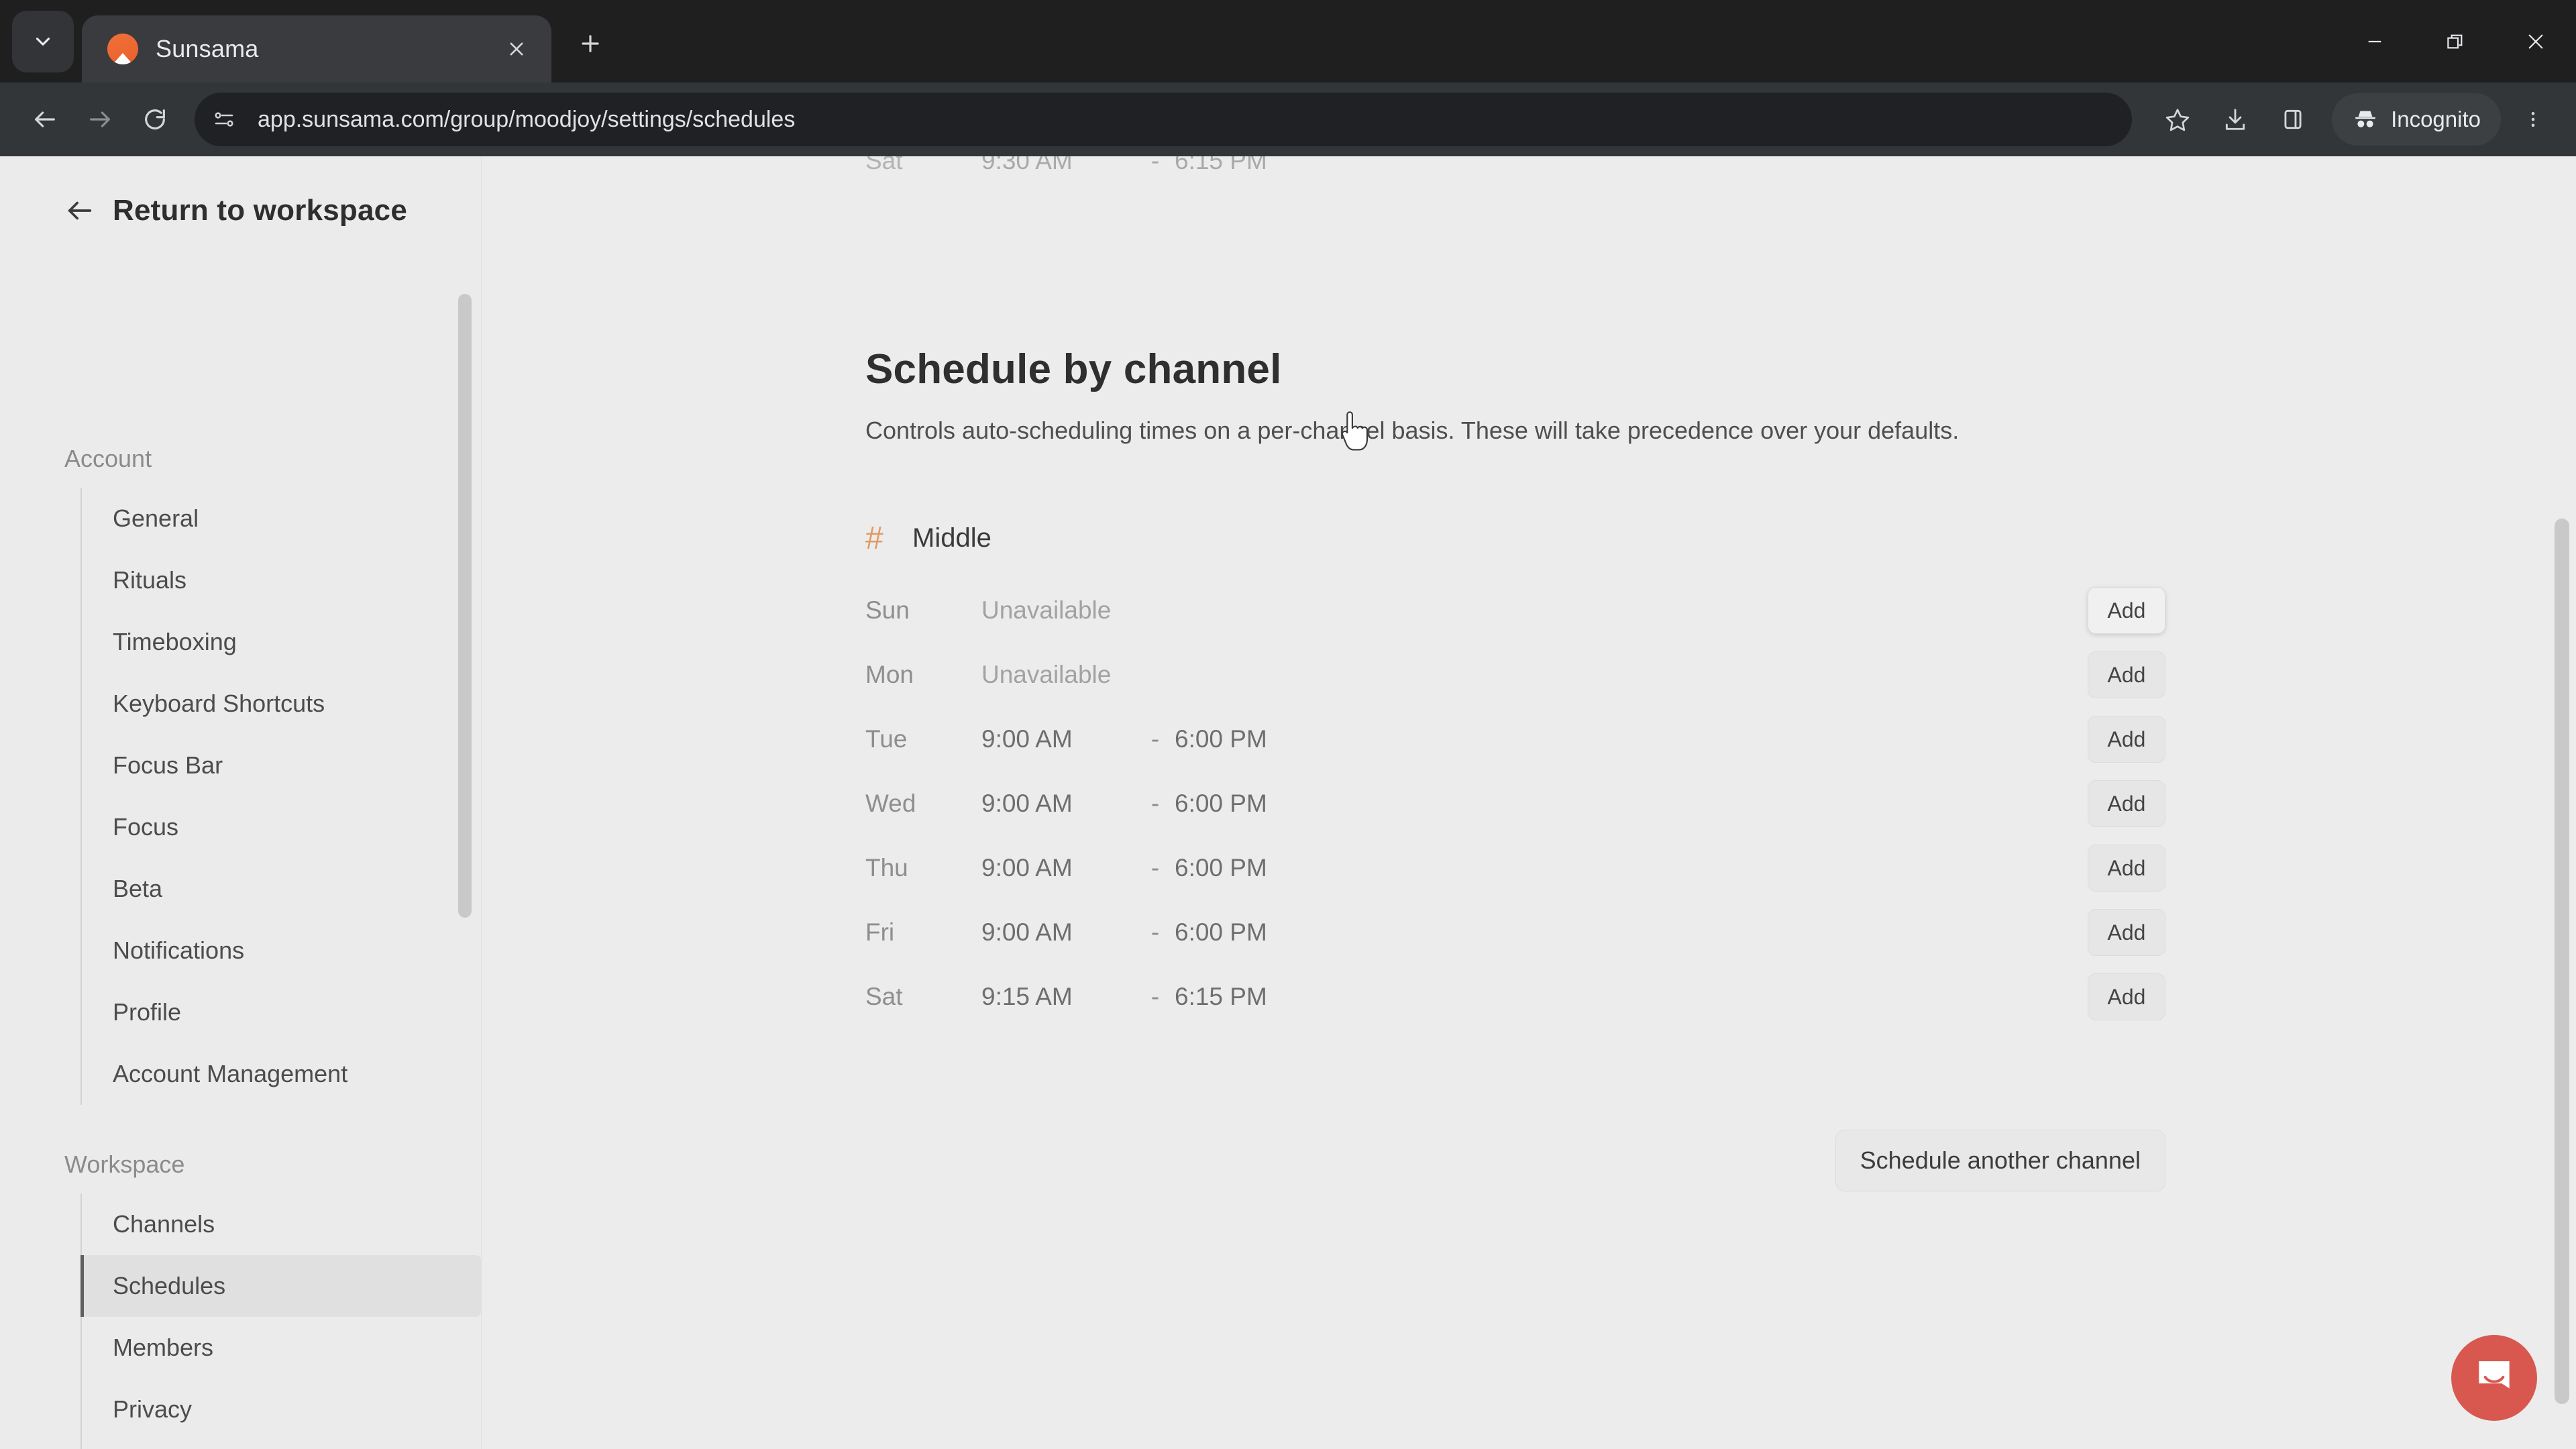 The image size is (2576, 1449). I want to click on bookmark-button, so click(2177, 119).